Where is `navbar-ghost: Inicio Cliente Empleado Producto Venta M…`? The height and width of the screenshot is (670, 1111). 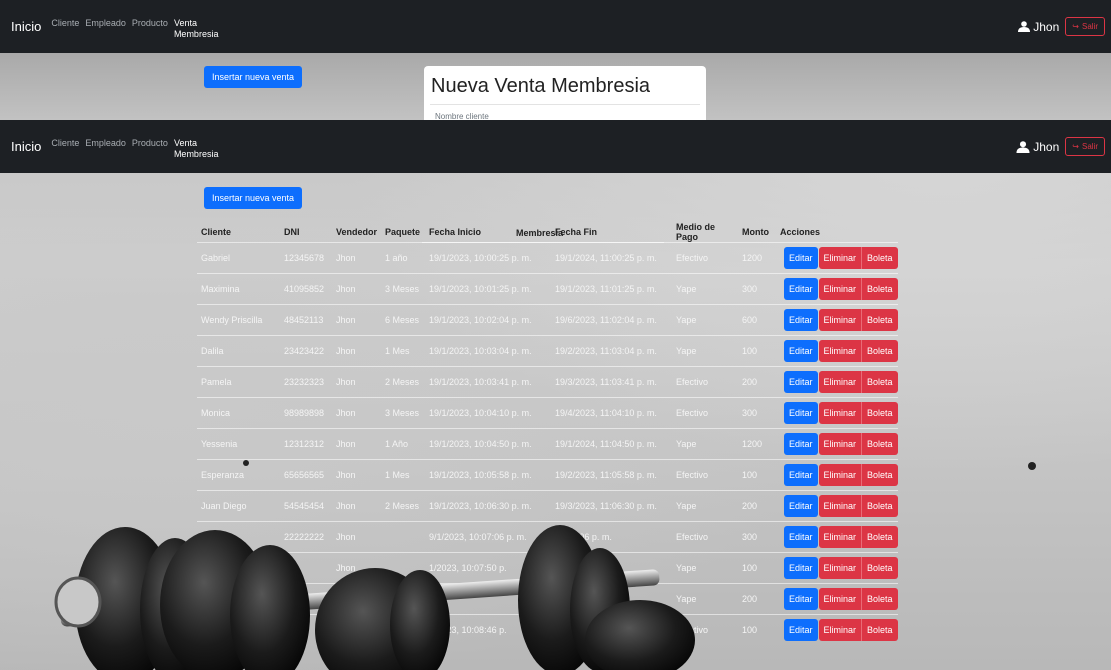
navbar-ghost: Inicio Cliente Empleado Producto Venta M… is located at coordinates (555, 26).